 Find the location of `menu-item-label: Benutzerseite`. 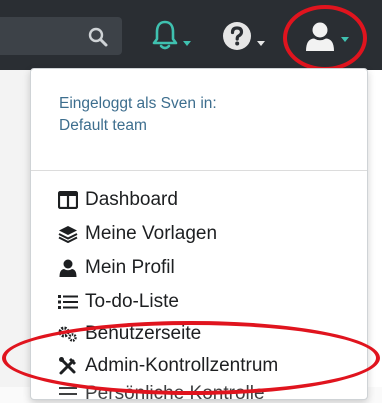

menu-item-label: Benutzerseite is located at coordinates (143, 333).